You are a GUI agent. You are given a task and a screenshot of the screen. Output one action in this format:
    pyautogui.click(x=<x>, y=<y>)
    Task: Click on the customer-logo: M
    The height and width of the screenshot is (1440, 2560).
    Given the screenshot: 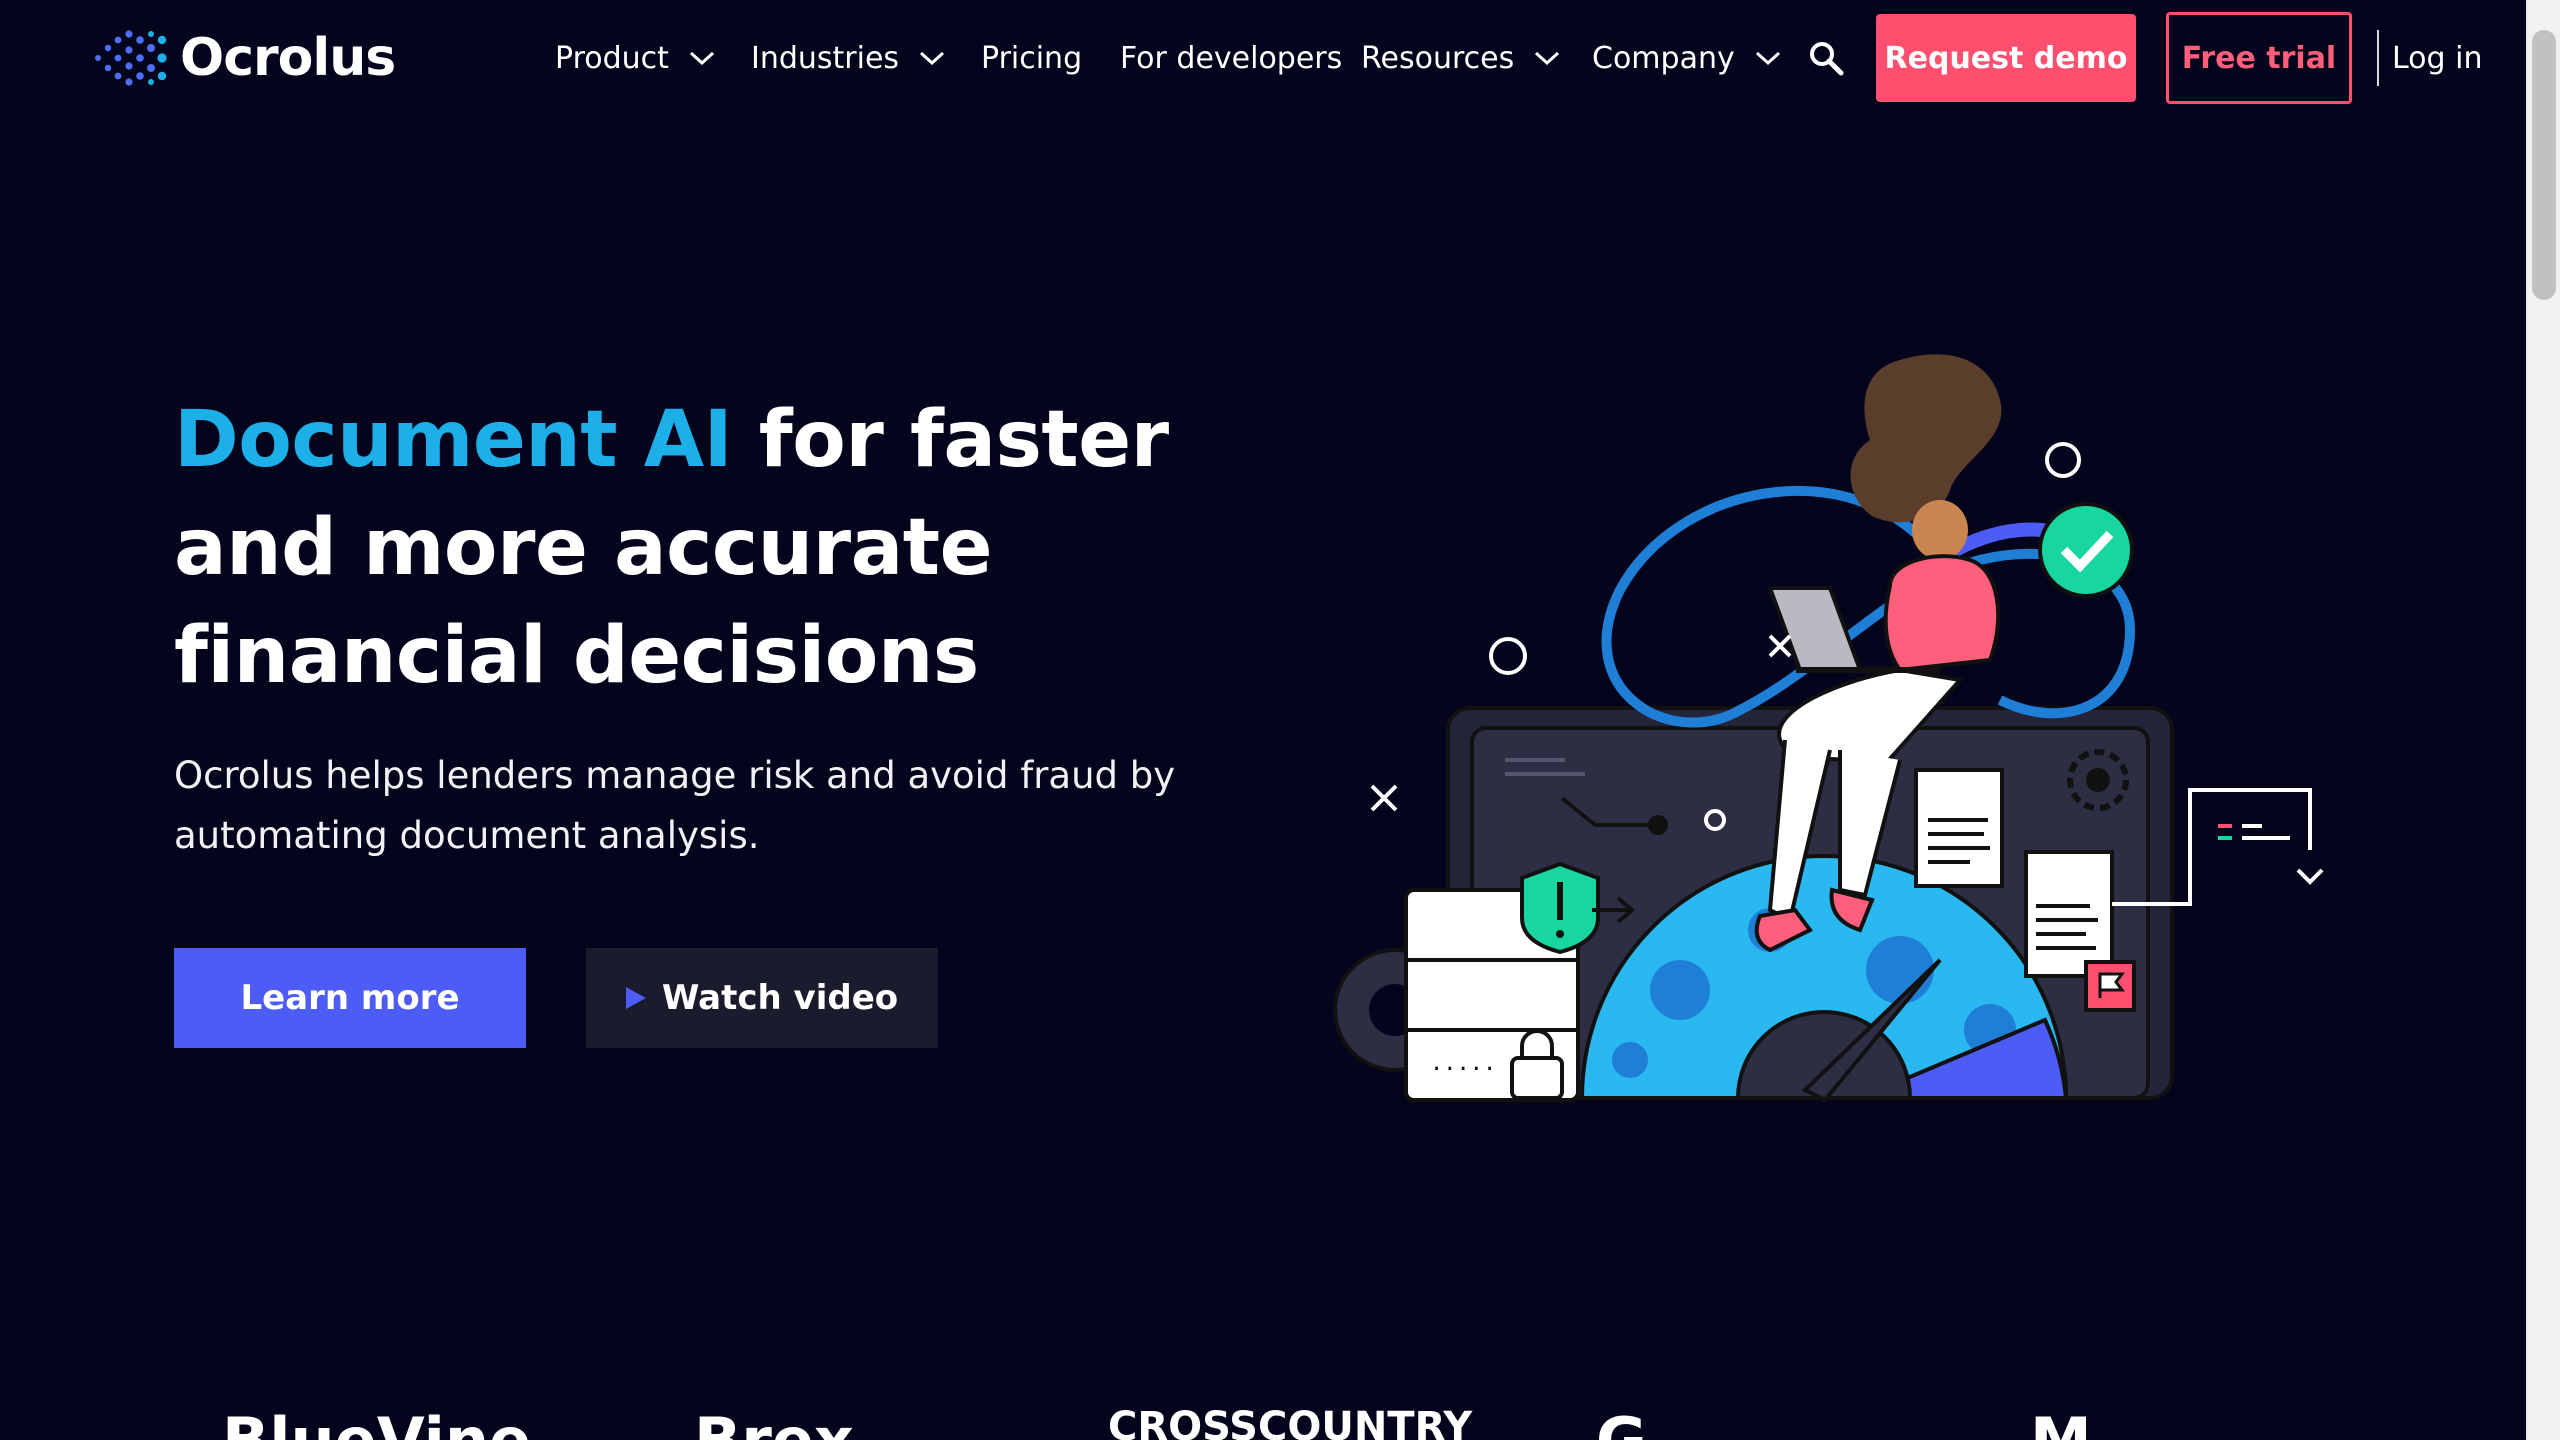 What is the action you would take?
    pyautogui.click(x=2061, y=1422)
    